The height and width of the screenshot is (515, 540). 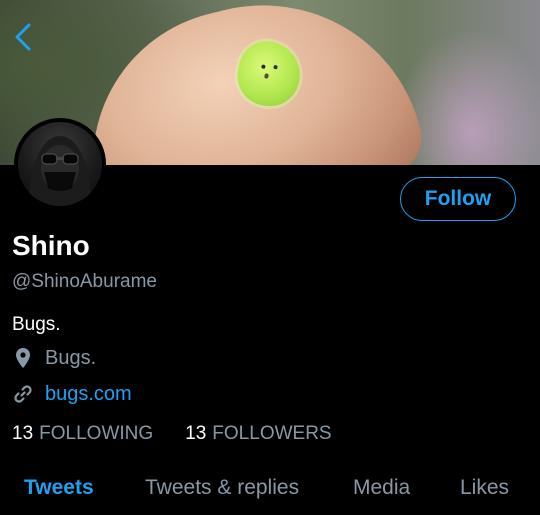 I want to click on profile-location: Bugs., so click(x=54, y=358).